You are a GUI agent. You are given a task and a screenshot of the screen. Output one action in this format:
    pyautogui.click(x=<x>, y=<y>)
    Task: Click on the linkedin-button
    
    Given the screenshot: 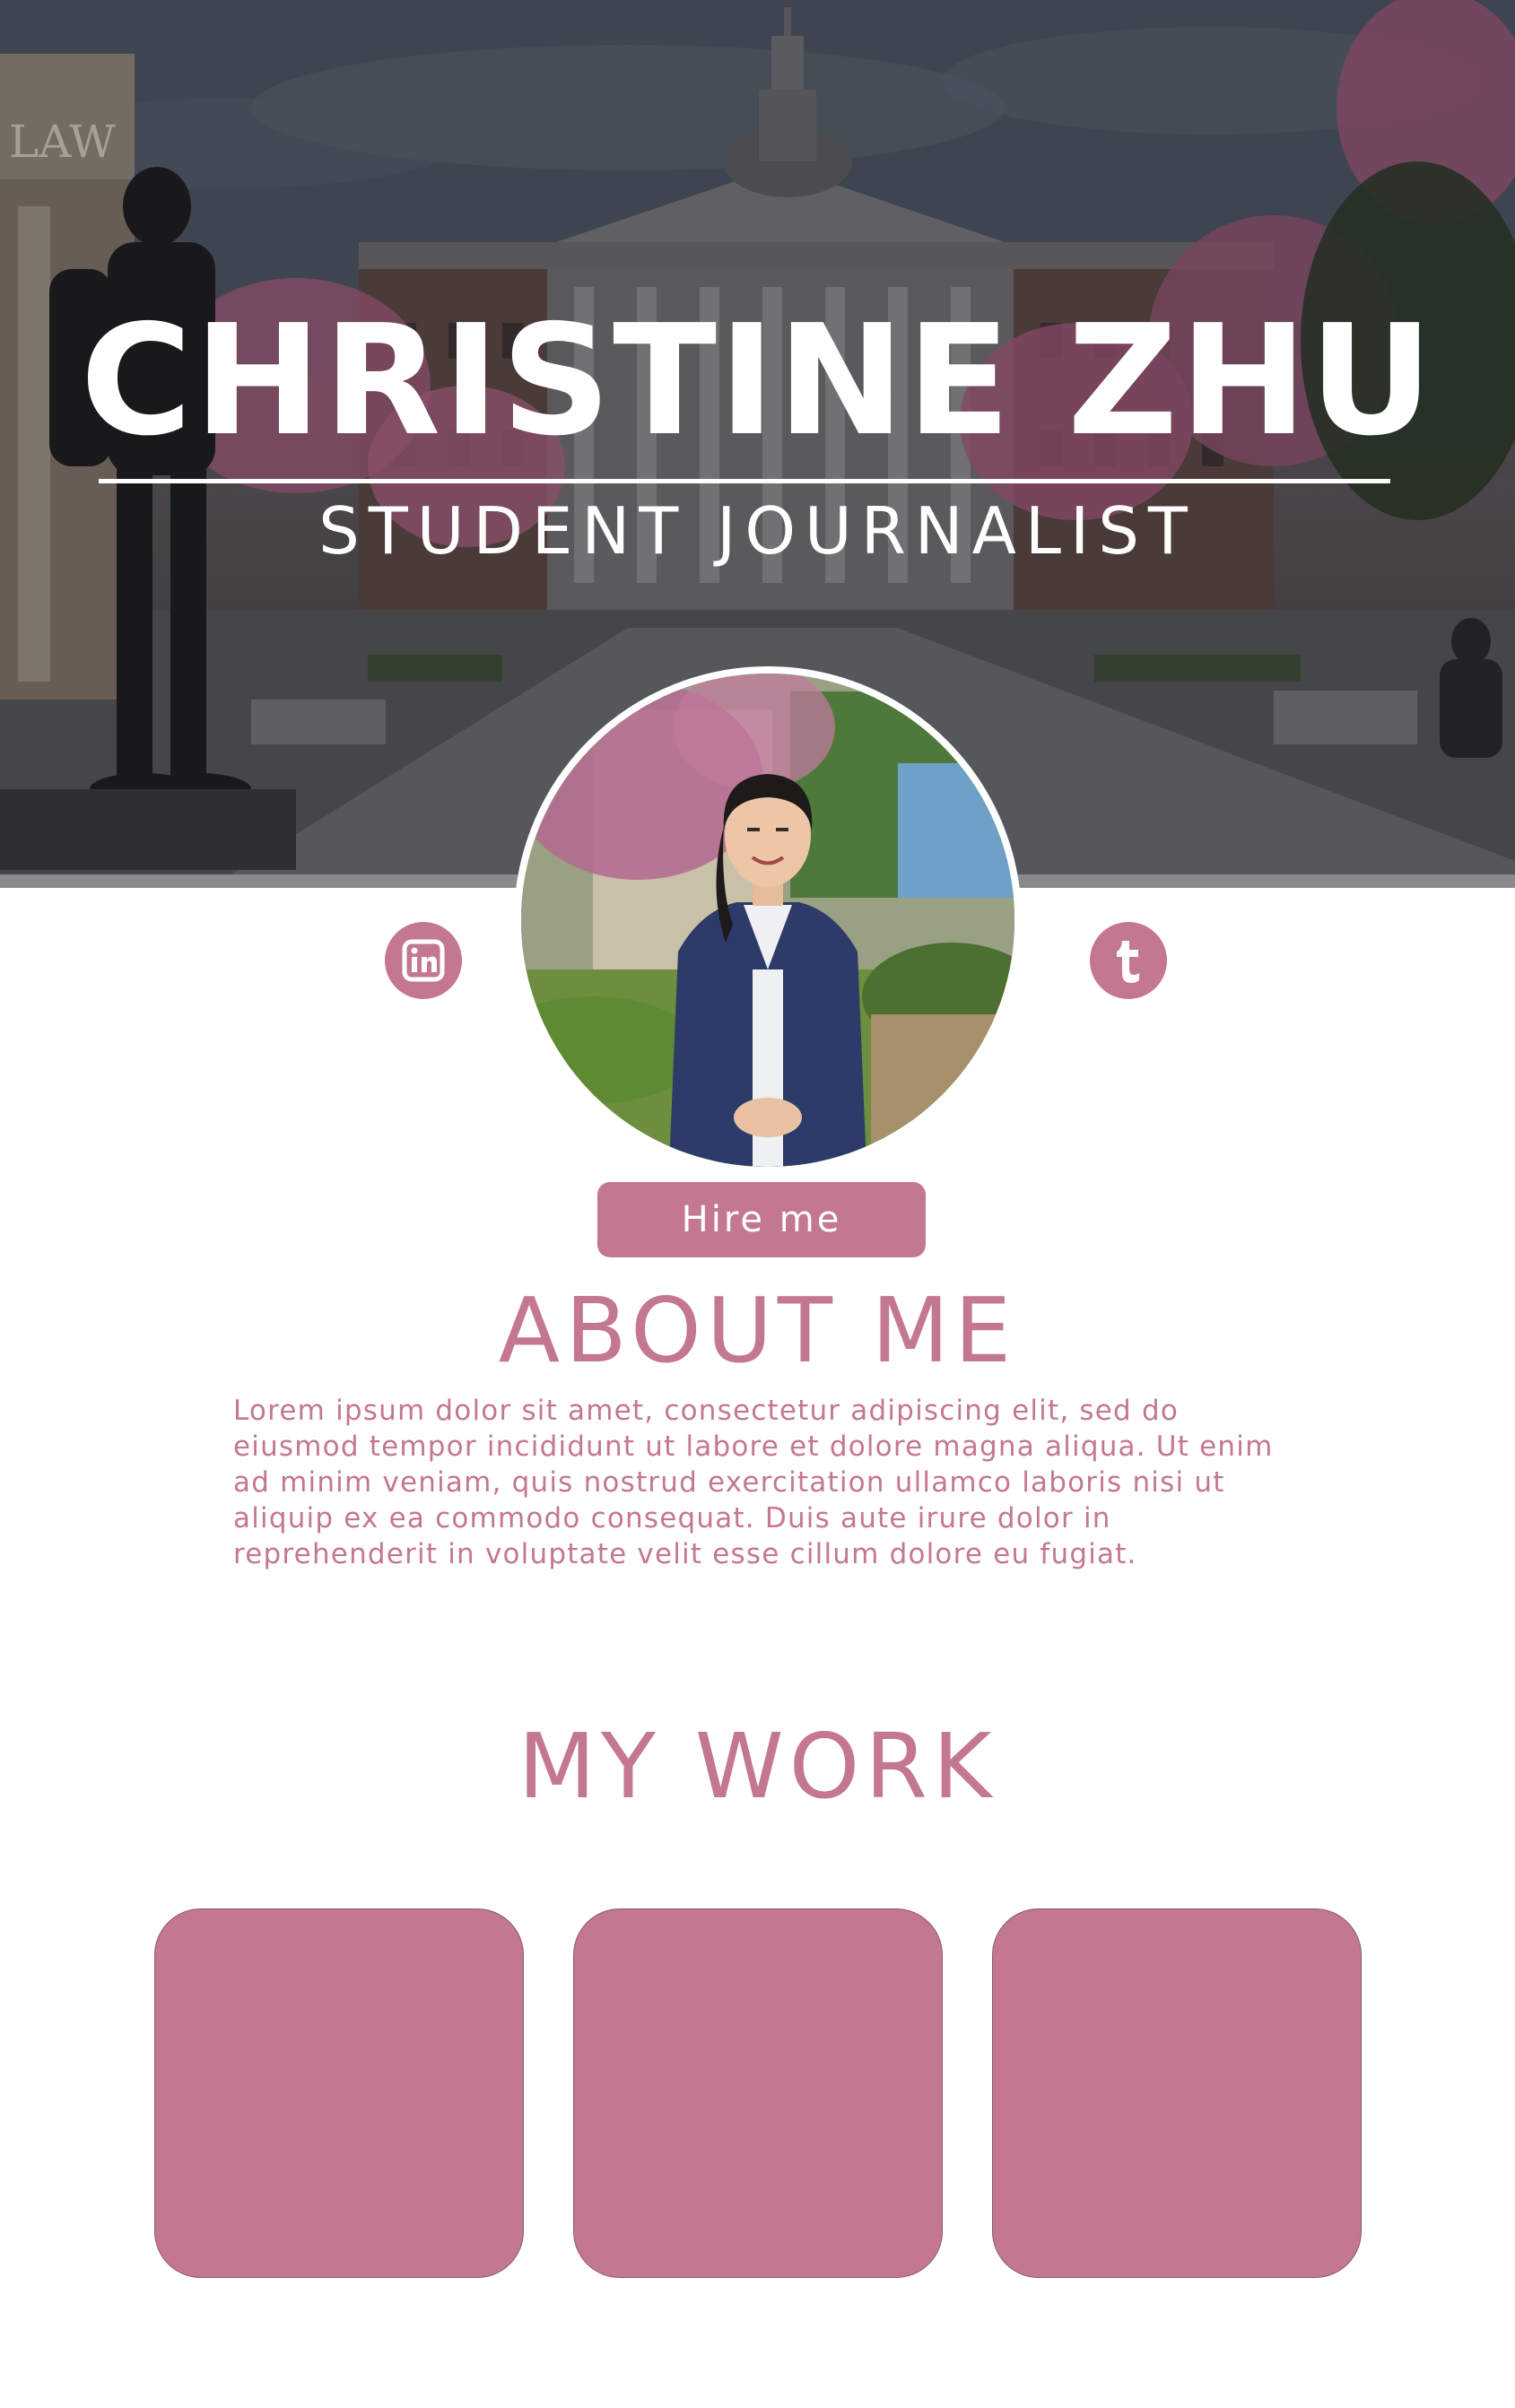 What is the action you would take?
    pyautogui.click(x=423, y=961)
    